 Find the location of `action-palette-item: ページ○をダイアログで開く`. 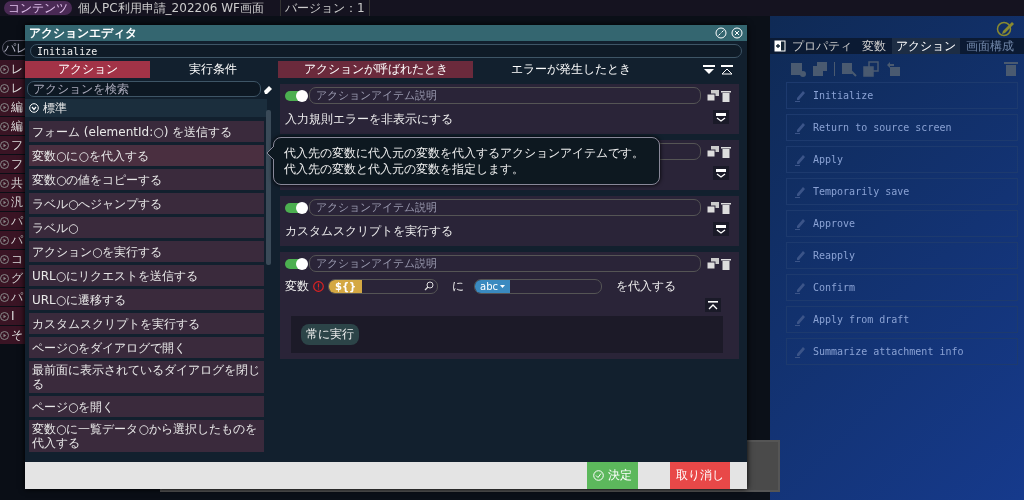

action-palette-item: ページ○をダイアログで開く is located at coordinates (146, 347).